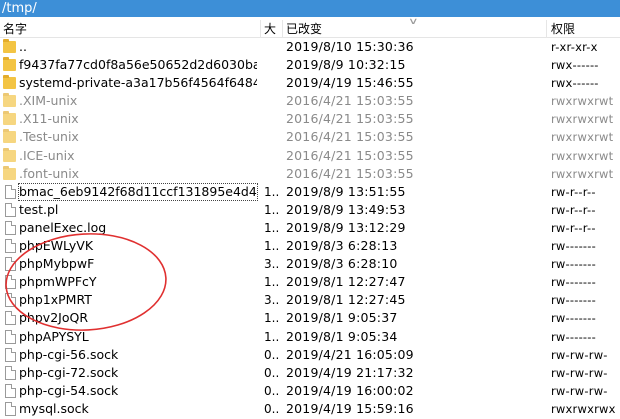  I want to click on file-name: phpMybpwF, so click(57, 264).